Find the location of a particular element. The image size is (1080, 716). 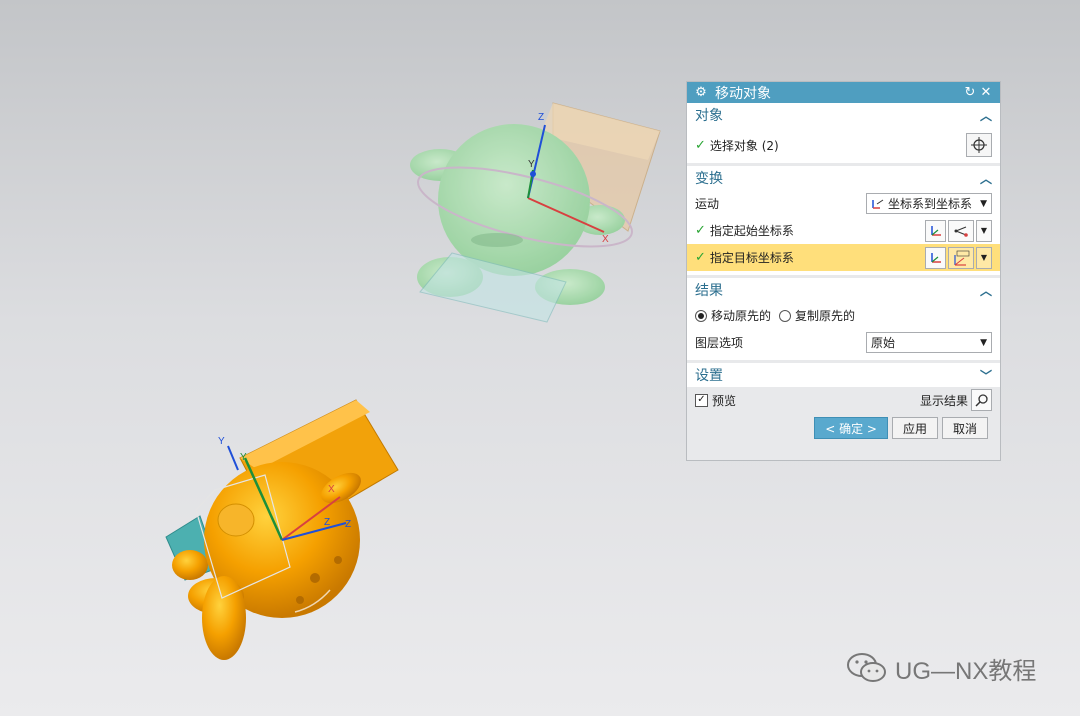

section-title-result: 结果 is located at coordinates (709, 291).